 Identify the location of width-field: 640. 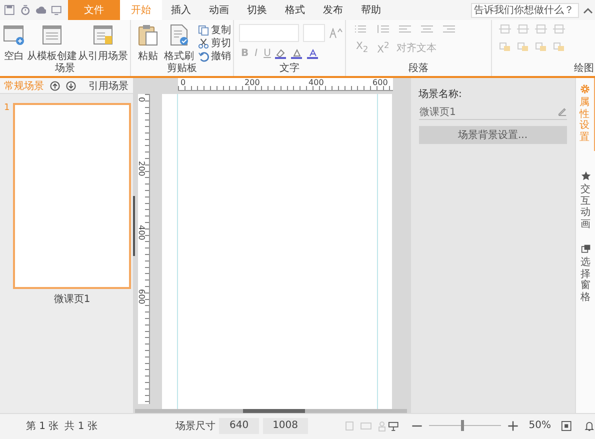
(239, 426).